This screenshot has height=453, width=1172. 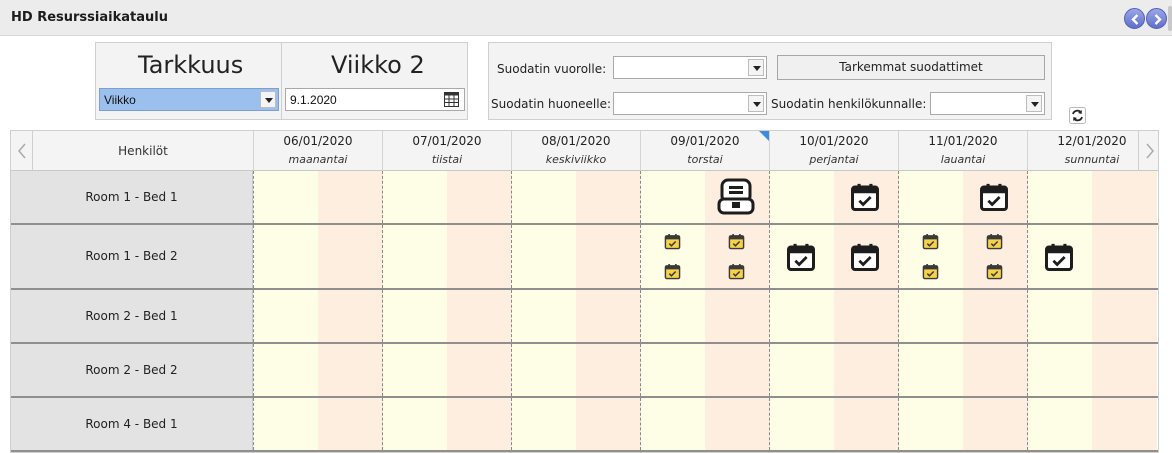 I want to click on day-header: 11/01/2020 lauantai, so click(x=962, y=151).